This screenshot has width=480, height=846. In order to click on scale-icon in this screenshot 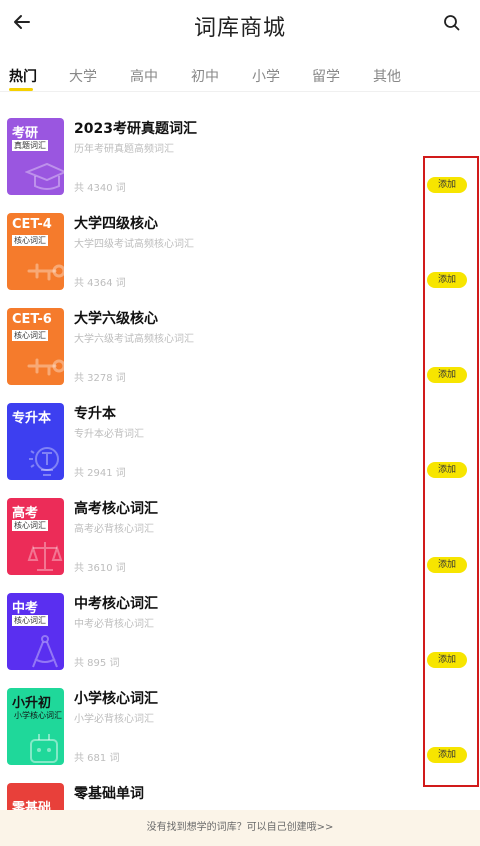, I will do `click(45, 556)`.